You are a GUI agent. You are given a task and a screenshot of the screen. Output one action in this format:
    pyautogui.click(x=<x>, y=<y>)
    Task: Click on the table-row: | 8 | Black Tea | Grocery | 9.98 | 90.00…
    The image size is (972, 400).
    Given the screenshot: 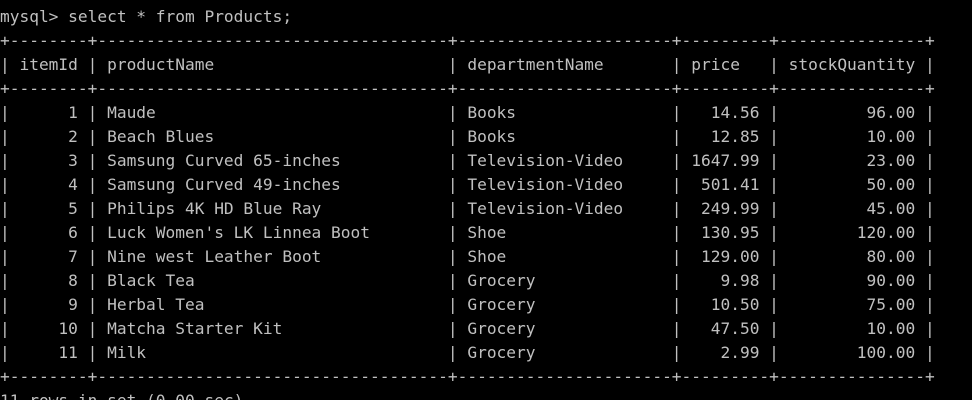 What is the action you would take?
    pyautogui.click(x=467, y=280)
    